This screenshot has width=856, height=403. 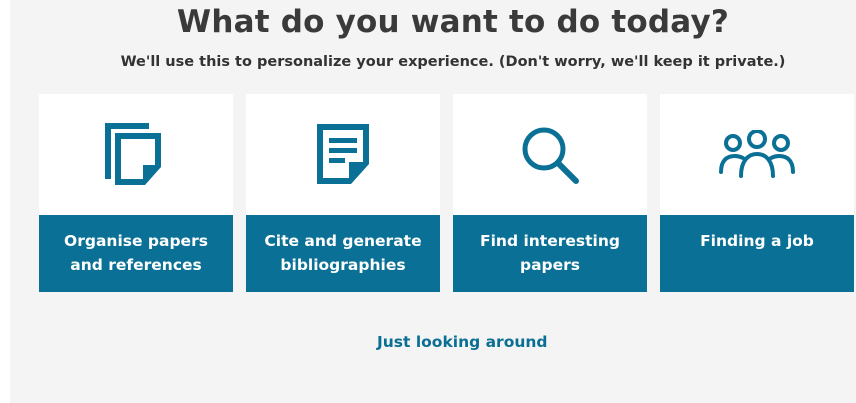 I want to click on document-lines-icon, so click(x=343, y=153).